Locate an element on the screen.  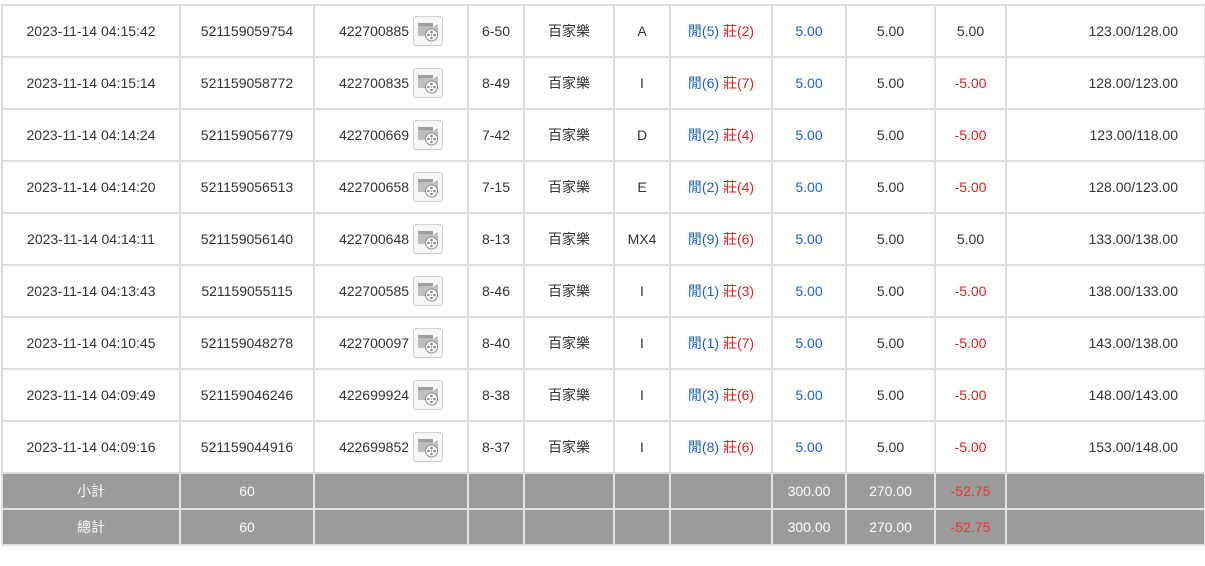
round-id: 422699924 is located at coordinates (374, 395).